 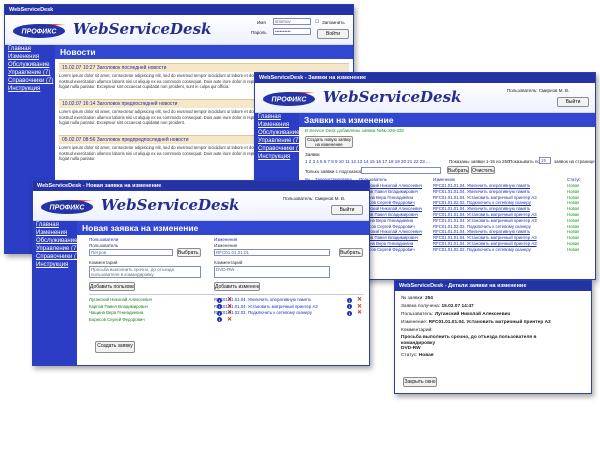 I want to click on add-user-button: Добавить пользователя, so click(x=112, y=286).